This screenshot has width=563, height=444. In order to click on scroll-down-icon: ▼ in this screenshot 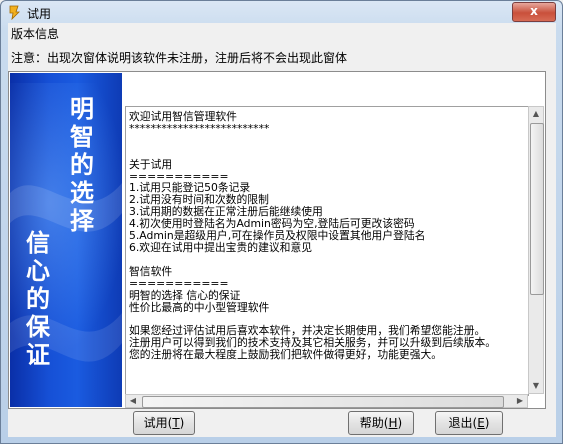, I will do `click(536, 386)`.